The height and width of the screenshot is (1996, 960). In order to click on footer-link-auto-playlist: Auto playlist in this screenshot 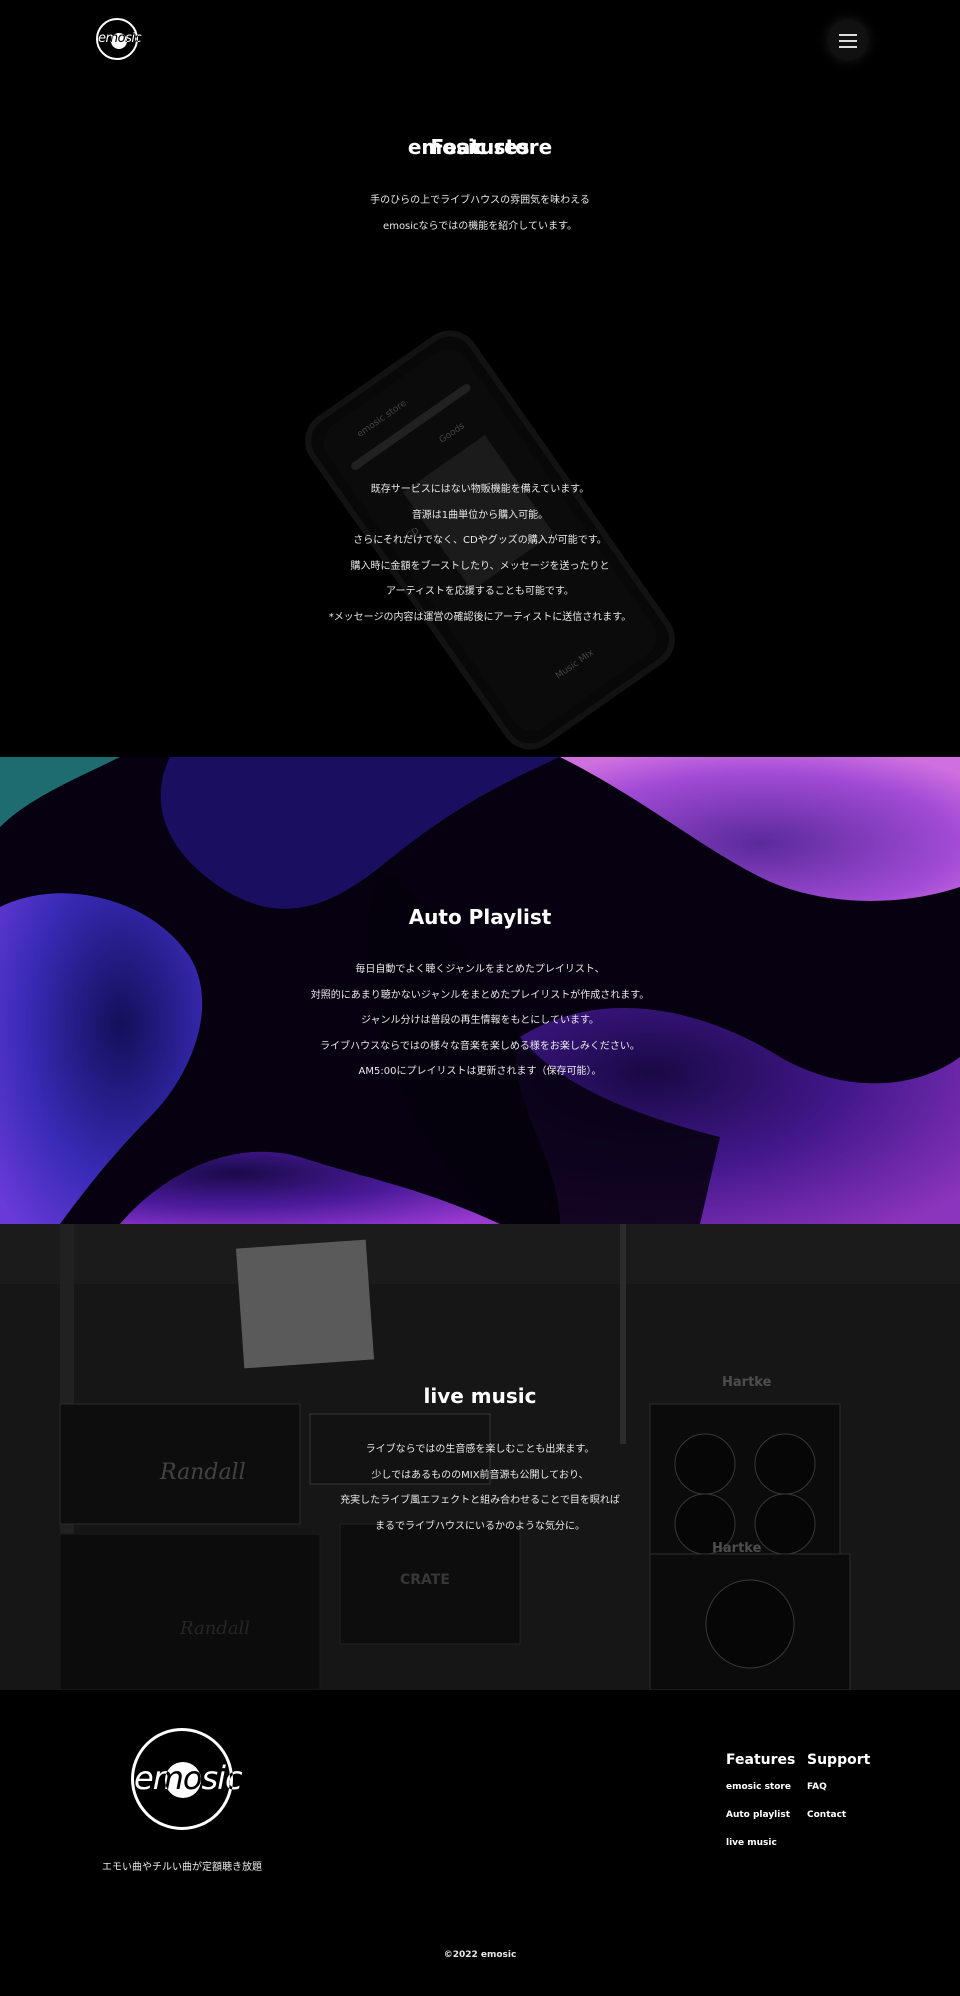, I will do `click(760, 1822)`.